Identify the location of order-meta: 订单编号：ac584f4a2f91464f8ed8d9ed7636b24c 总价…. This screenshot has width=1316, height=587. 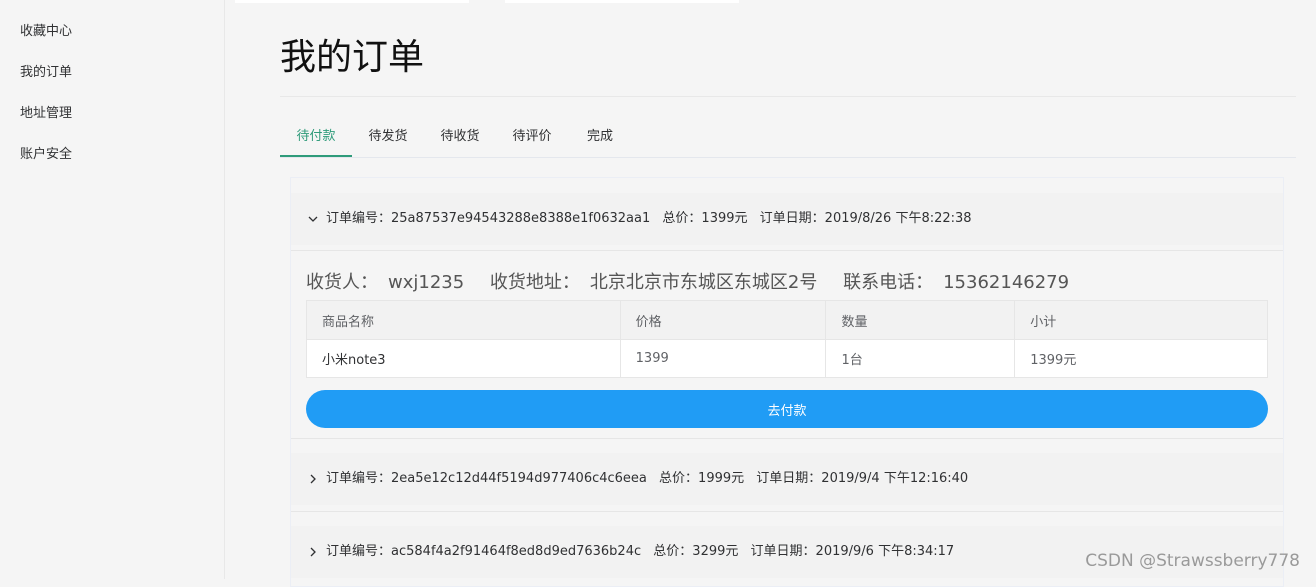
(640, 552).